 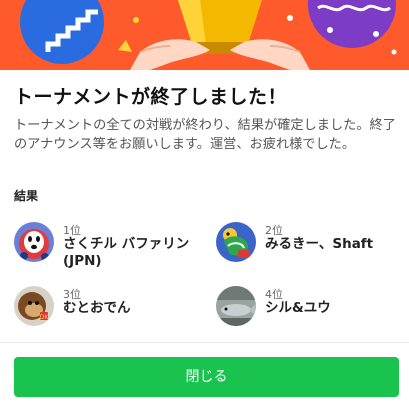 I want to click on results-heading: 結果, so click(x=26, y=196).